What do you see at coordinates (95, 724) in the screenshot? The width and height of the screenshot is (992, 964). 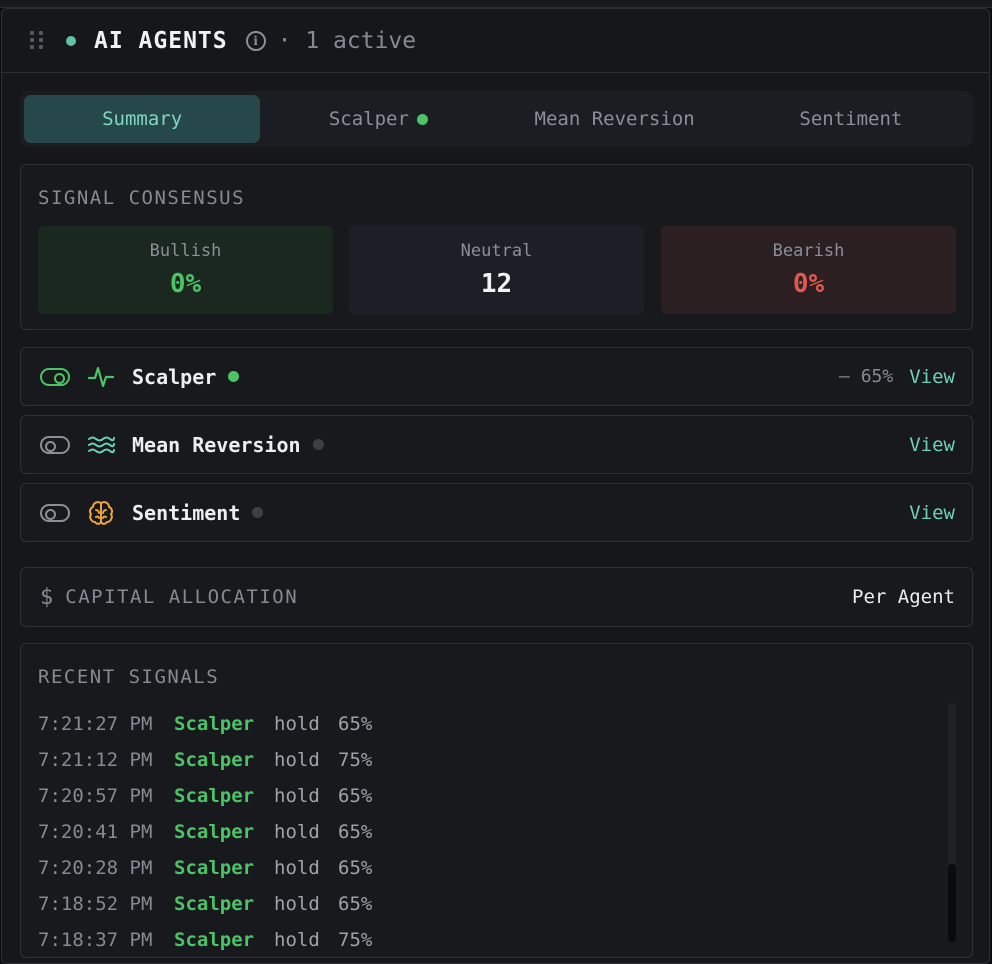 I see `signal-time: 7:21:27 PM` at bounding box center [95, 724].